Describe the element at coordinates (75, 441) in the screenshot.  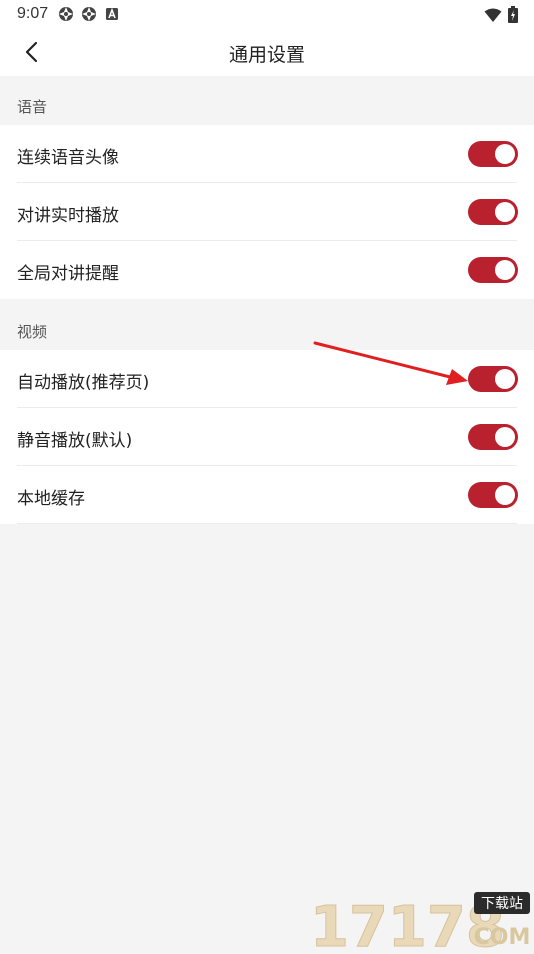
I see `setting-label: 静音播放(默认)` at that location.